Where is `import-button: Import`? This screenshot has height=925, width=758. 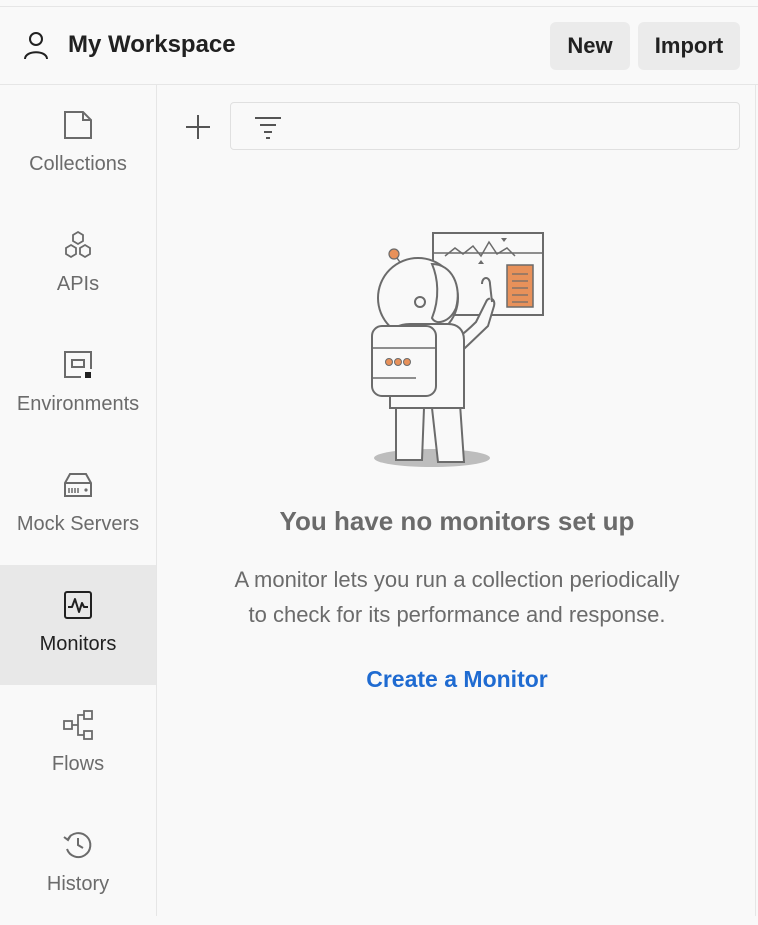 import-button: Import is located at coordinates (689, 46).